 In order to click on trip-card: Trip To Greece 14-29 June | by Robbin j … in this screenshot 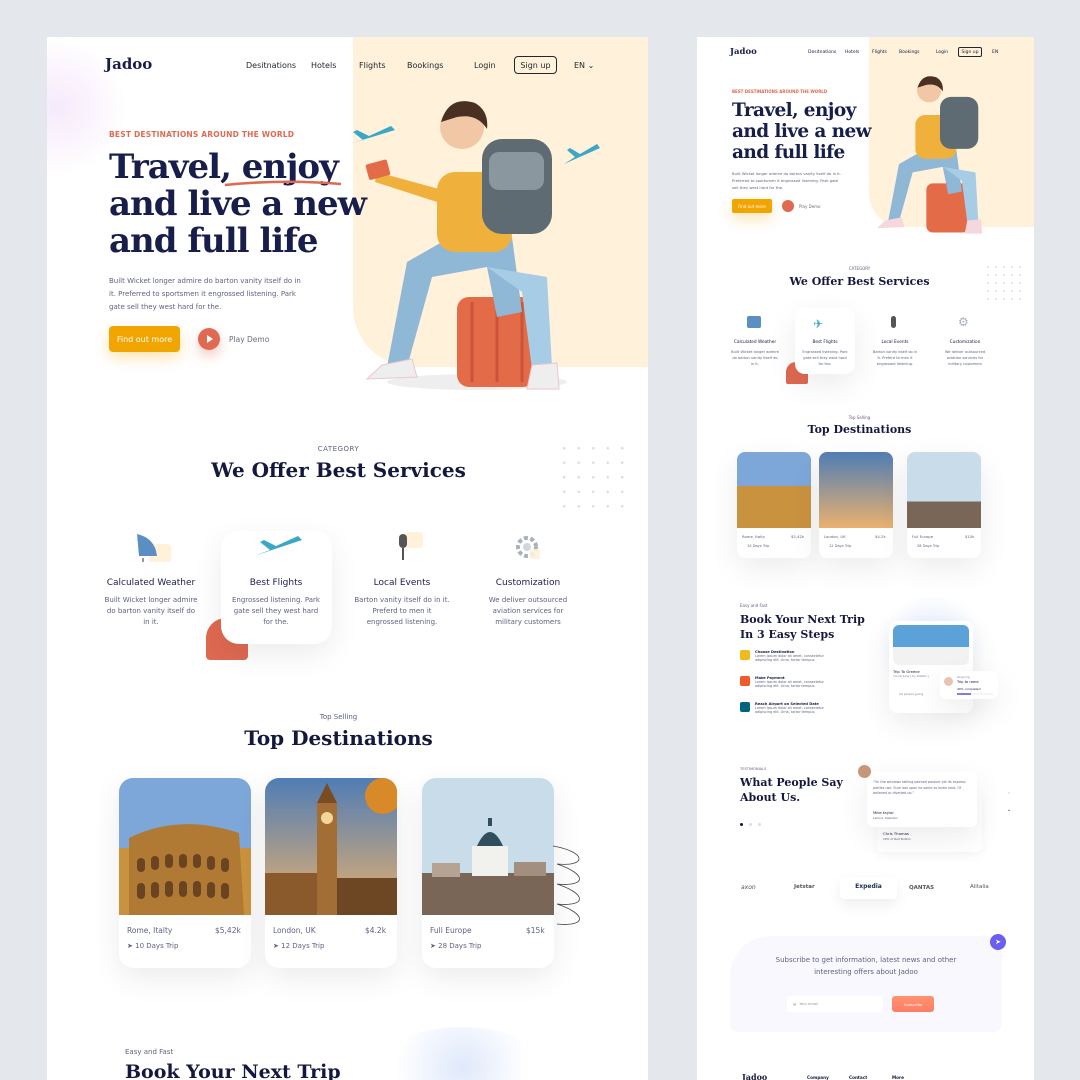, I will do `click(931, 667)`.